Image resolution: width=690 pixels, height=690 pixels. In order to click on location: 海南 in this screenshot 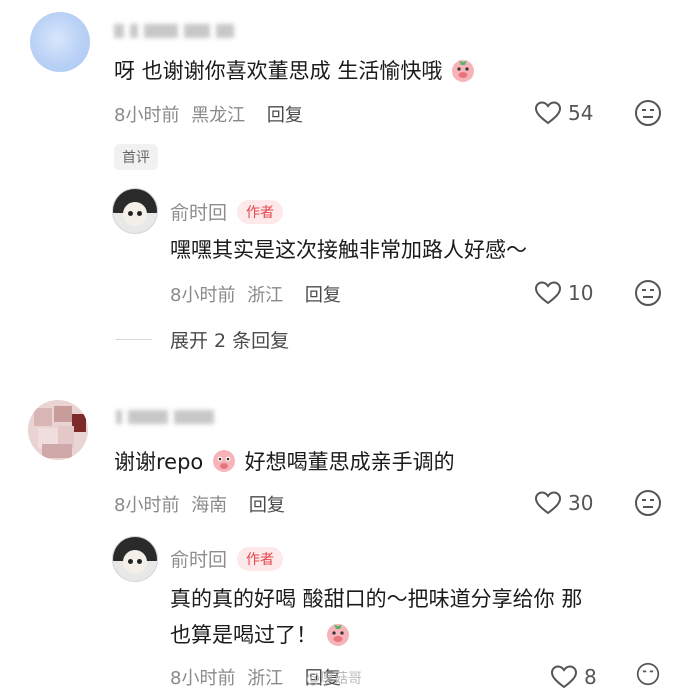, I will do `click(209, 505)`.